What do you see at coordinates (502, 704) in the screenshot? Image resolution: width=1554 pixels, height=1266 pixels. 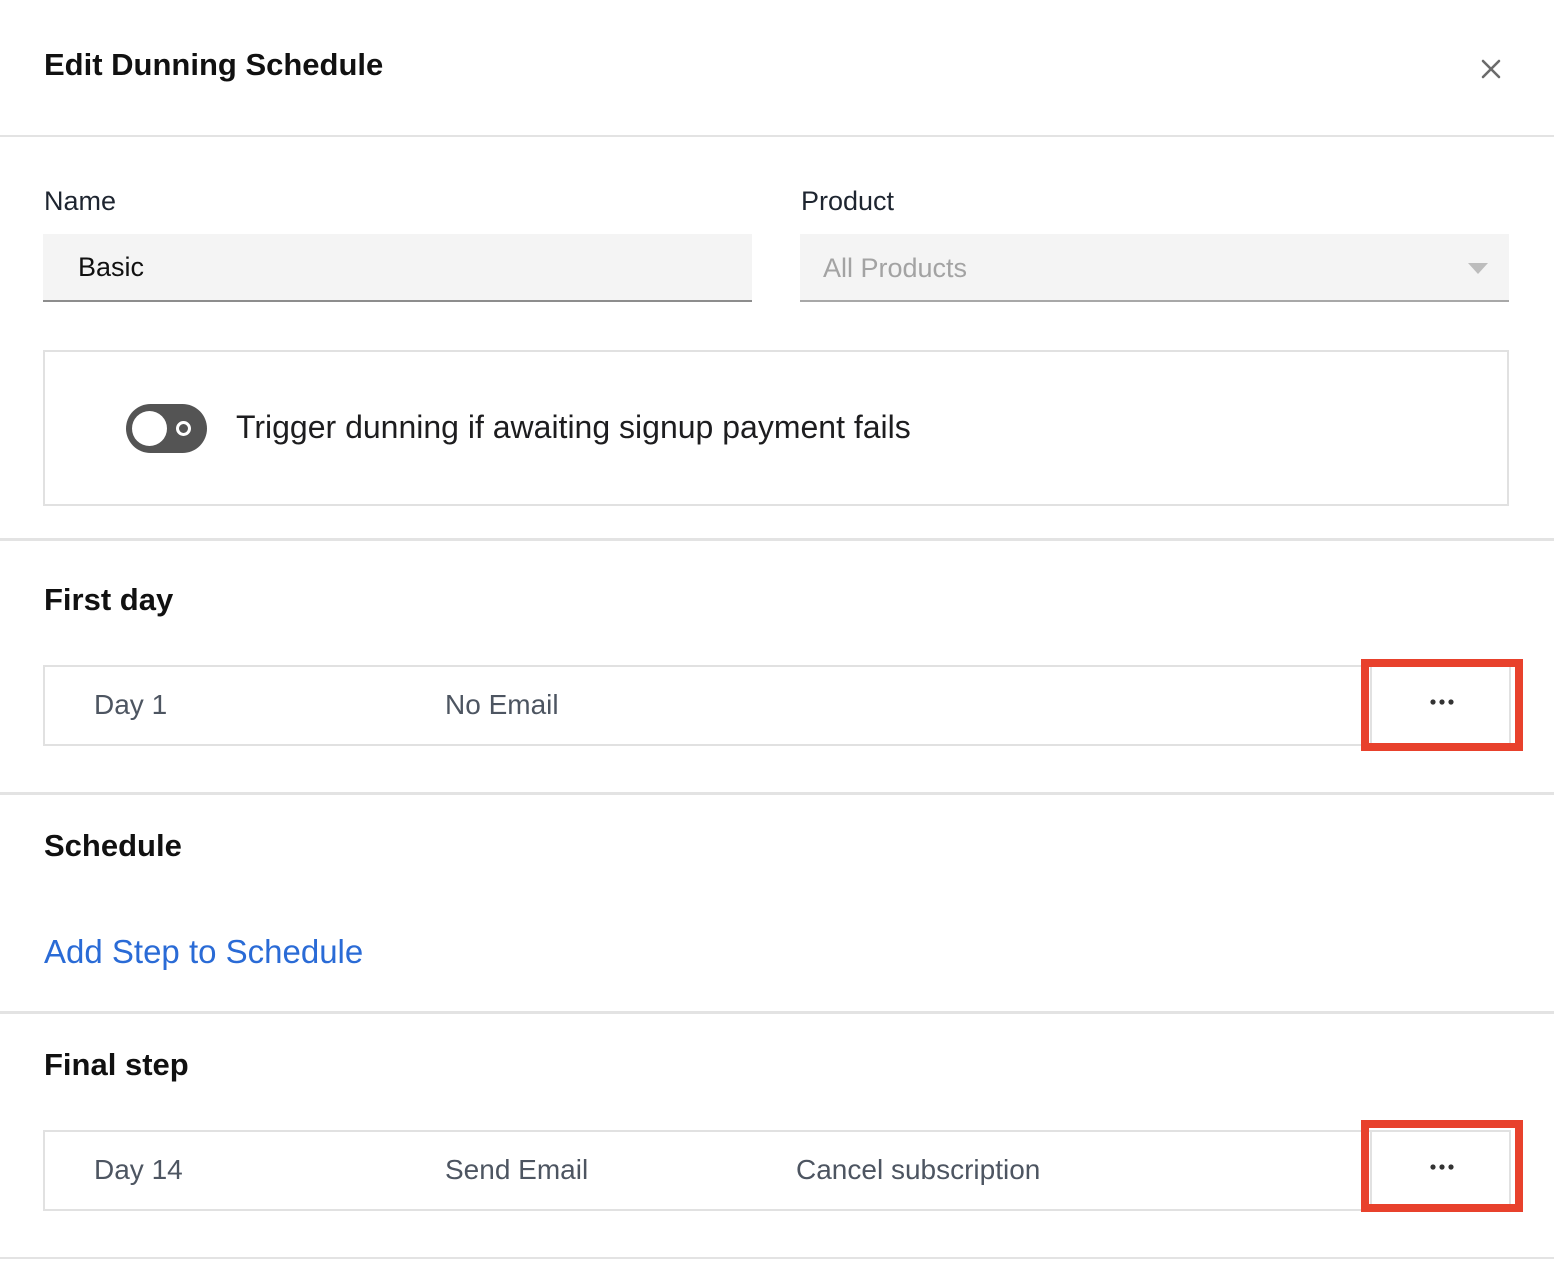 I see `step-email: No Email` at bounding box center [502, 704].